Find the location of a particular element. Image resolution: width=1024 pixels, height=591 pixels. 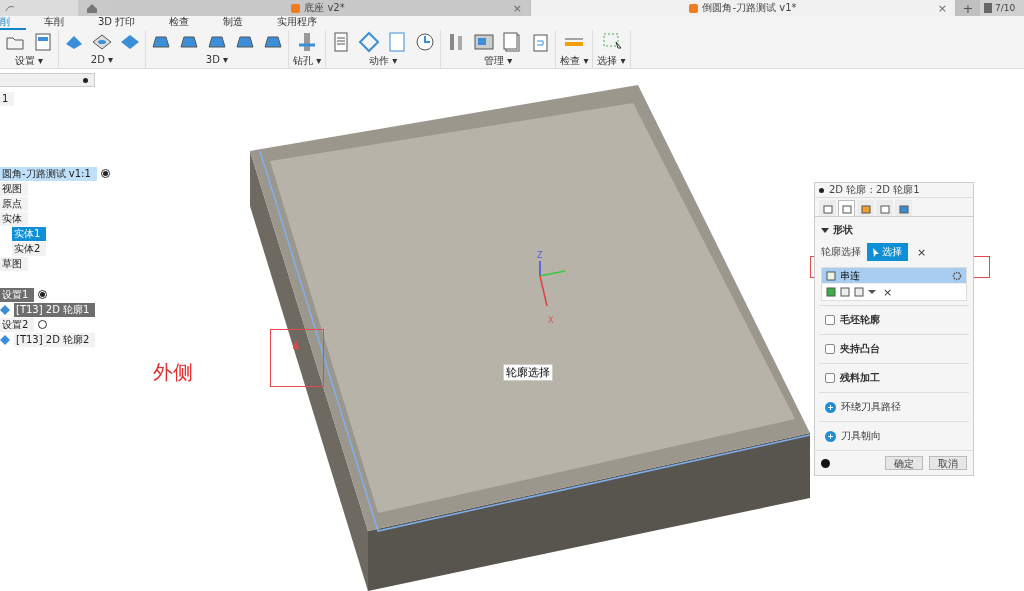

cursor-icon is located at coordinates (876, 252).